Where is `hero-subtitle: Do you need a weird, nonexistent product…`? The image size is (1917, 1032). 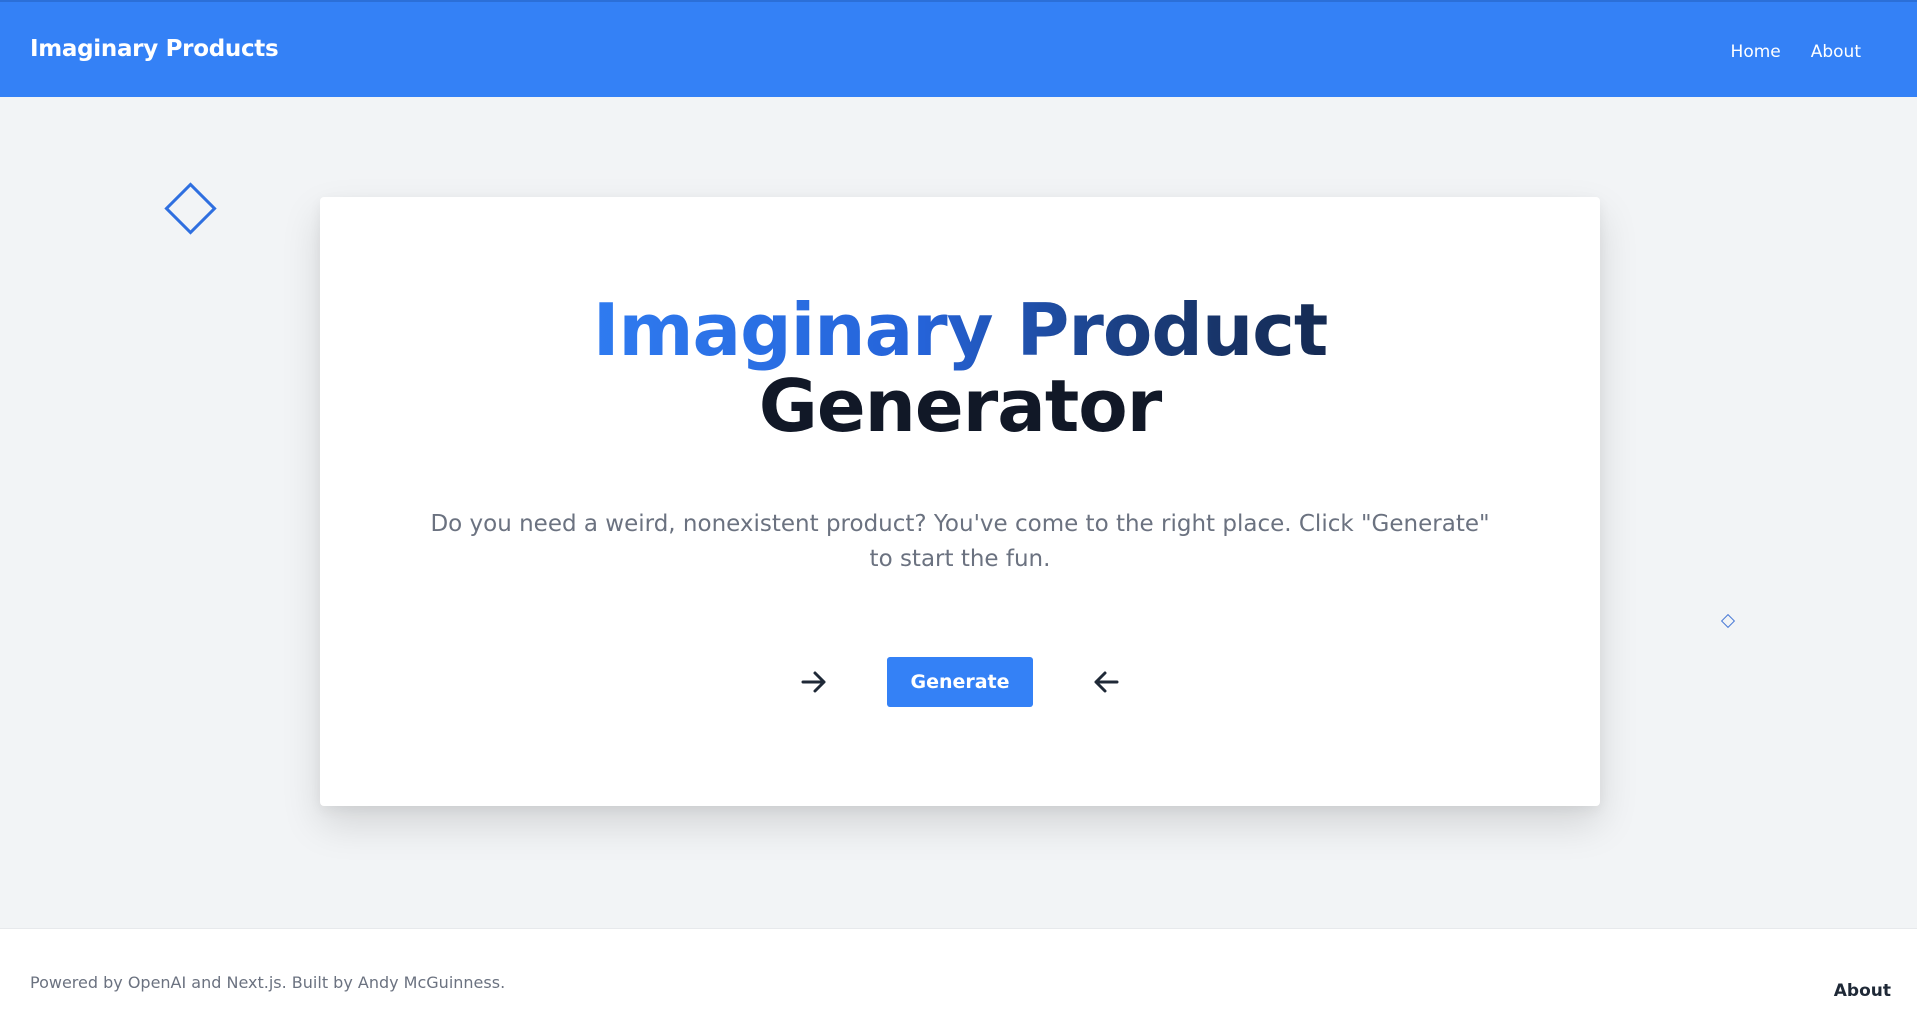 hero-subtitle: Do you need a weird, nonexistent product… is located at coordinates (960, 541).